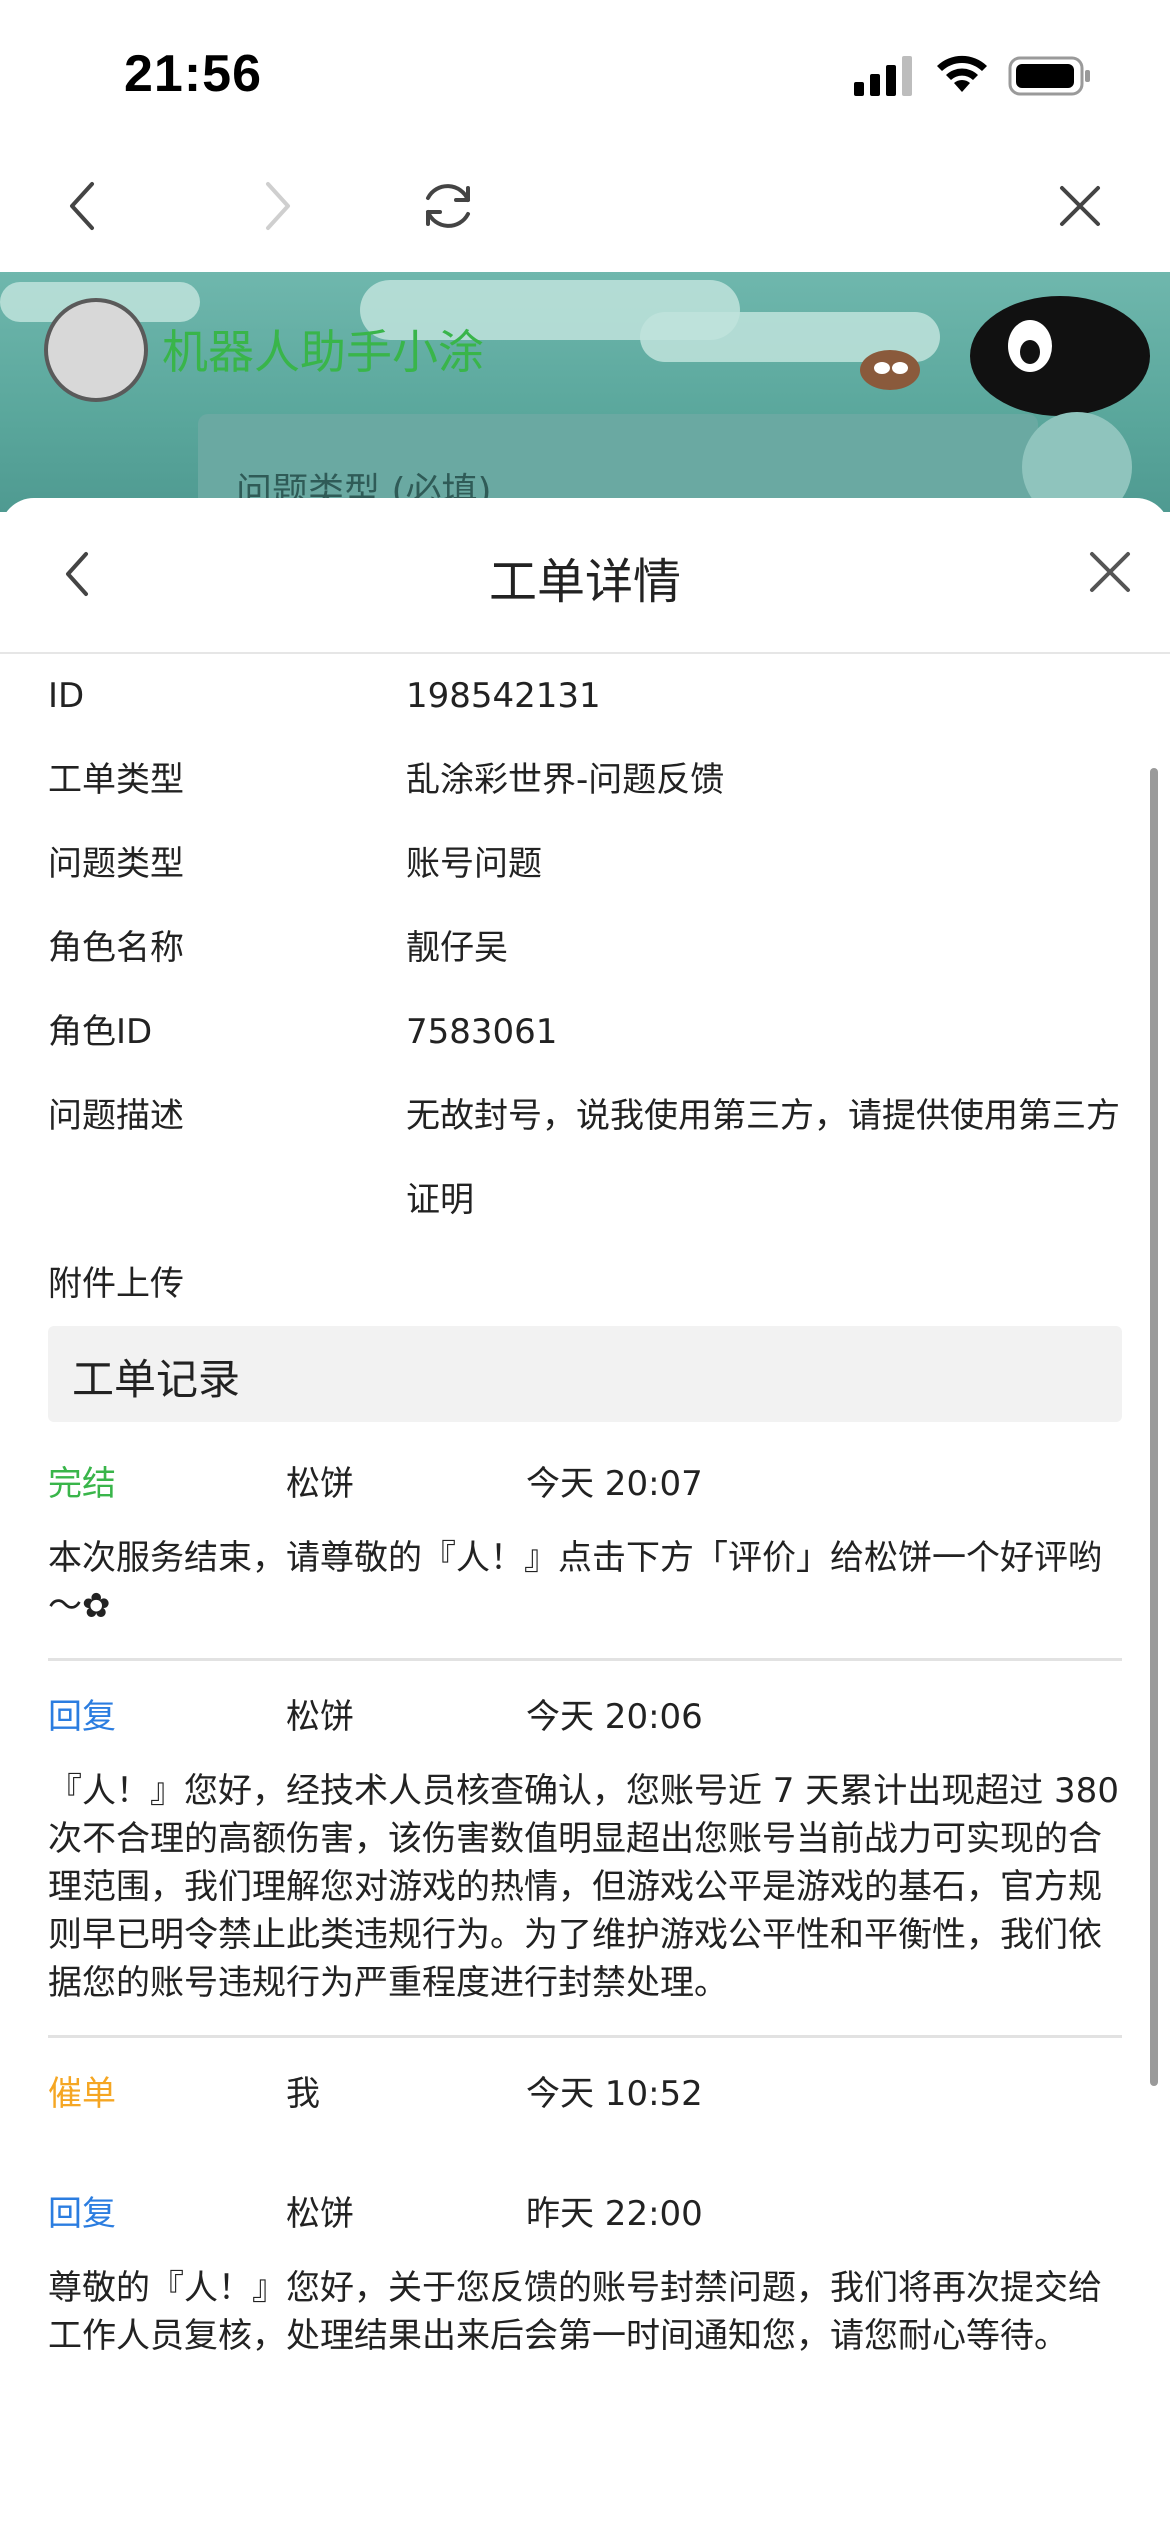 The height and width of the screenshot is (2532, 1170). I want to click on browser-forward-button, so click(278, 206).